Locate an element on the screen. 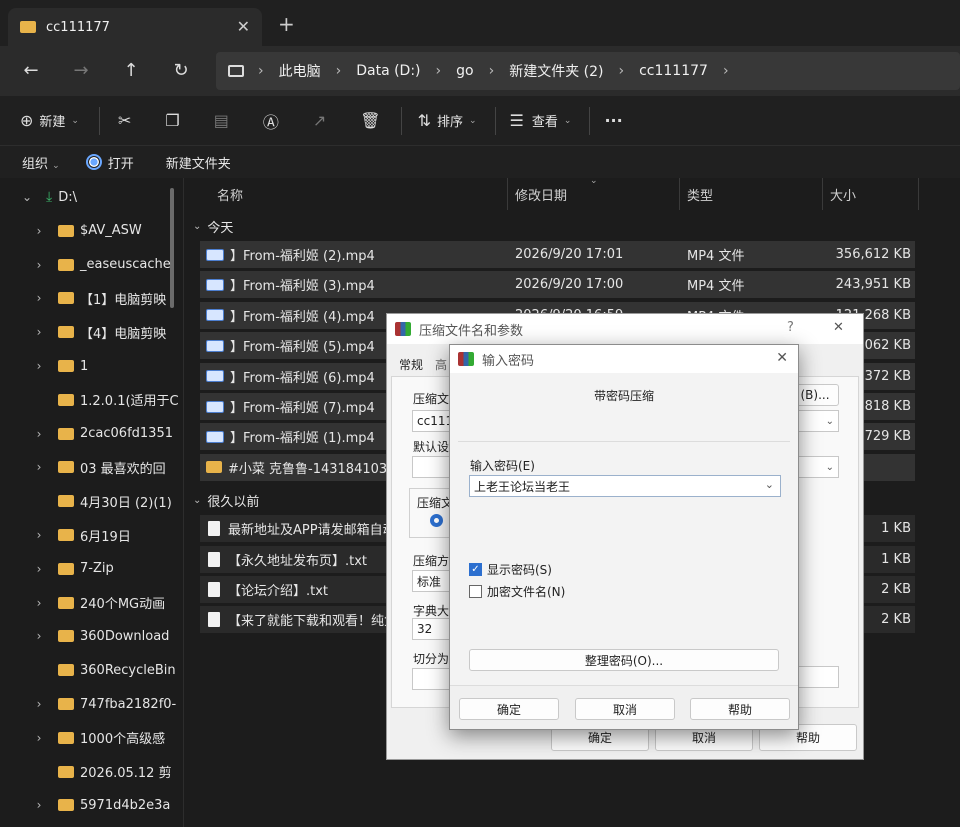 This screenshot has width=960, height=827. forward-button: → is located at coordinates (81, 71).